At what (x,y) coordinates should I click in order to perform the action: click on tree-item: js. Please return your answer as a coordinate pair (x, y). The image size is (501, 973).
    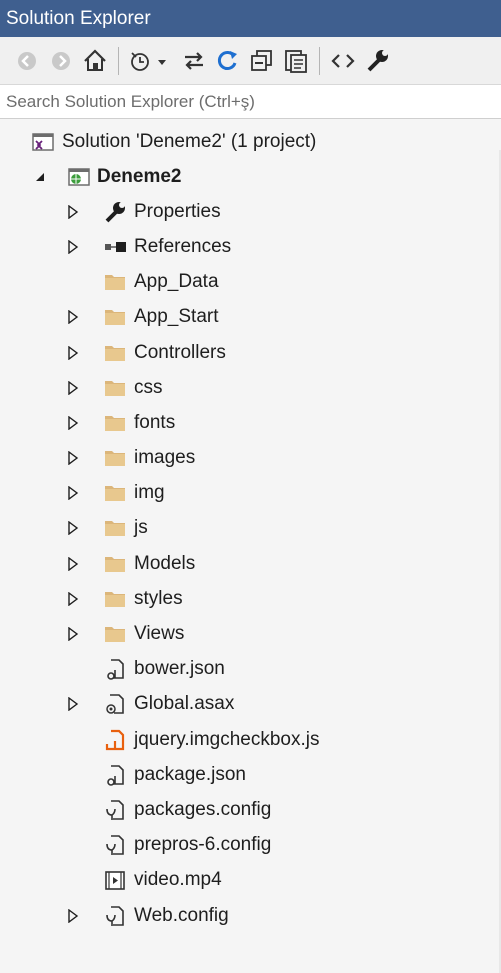
    Looking at the image, I should click on (250, 528).